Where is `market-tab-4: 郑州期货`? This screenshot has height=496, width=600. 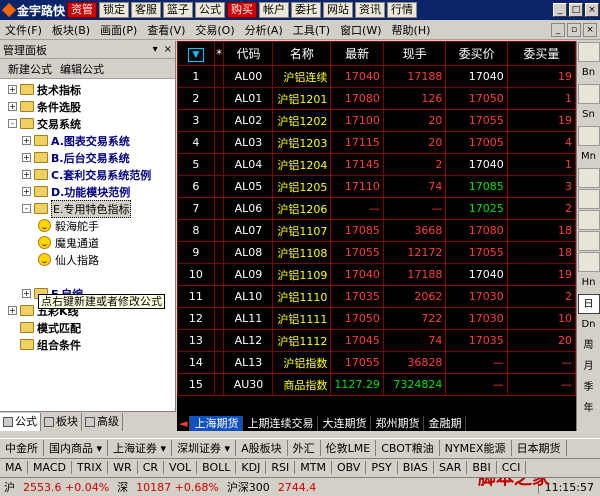
market-tab-4: 郑州期货 is located at coordinates (398, 423).